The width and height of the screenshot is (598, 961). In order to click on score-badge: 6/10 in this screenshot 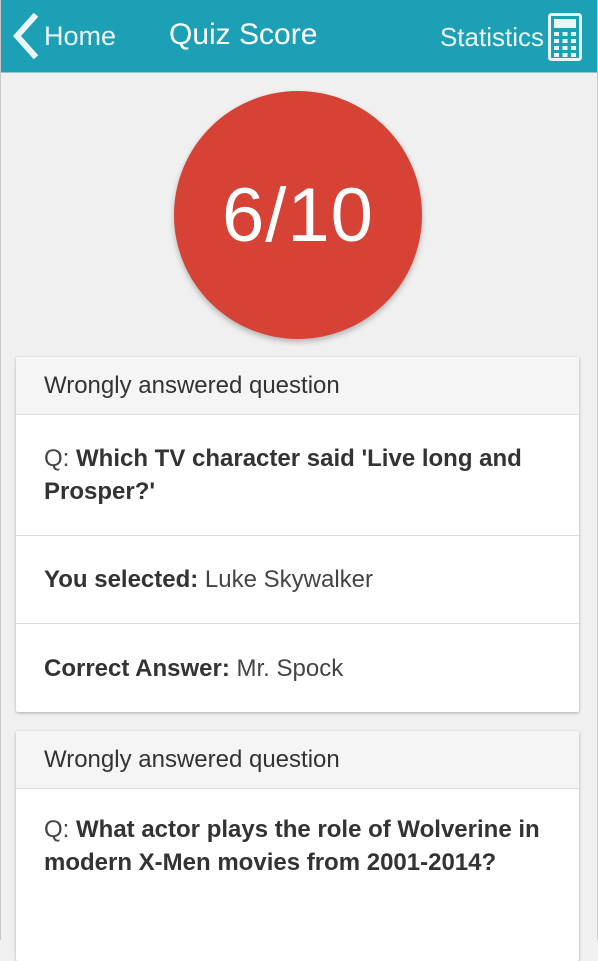, I will do `click(298, 215)`.